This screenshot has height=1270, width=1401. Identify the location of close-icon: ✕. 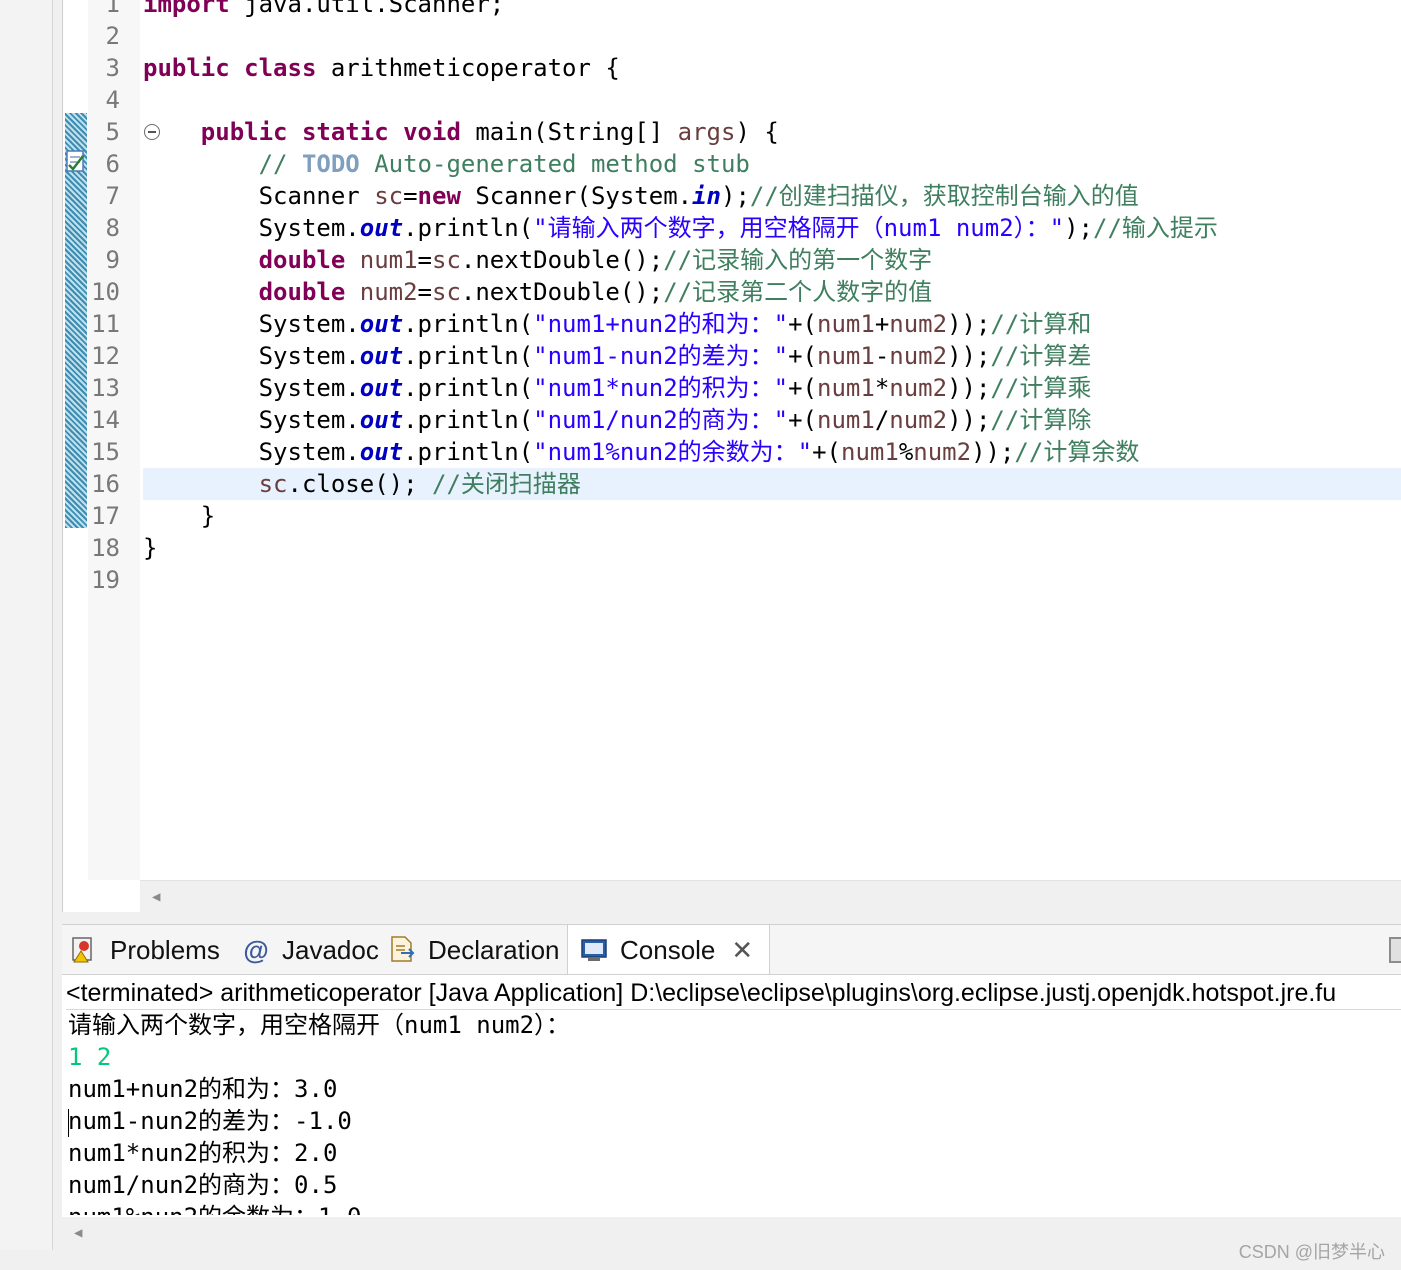
(742, 950).